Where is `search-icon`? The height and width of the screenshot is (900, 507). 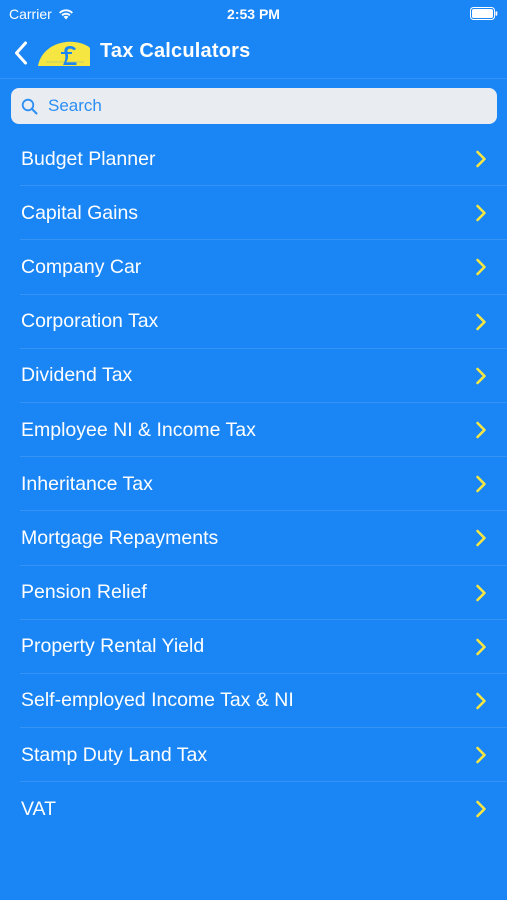
search-icon is located at coordinates (29, 106).